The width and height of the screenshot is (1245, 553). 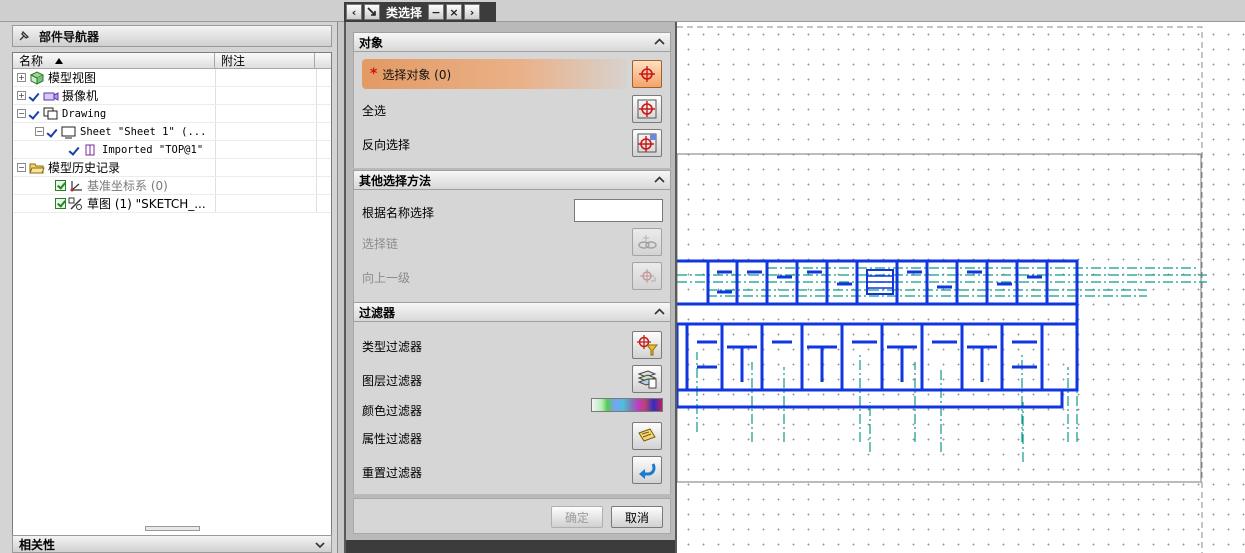 What do you see at coordinates (72, 78) in the screenshot?
I see `tree-item-label: 模型视图` at bounding box center [72, 78].